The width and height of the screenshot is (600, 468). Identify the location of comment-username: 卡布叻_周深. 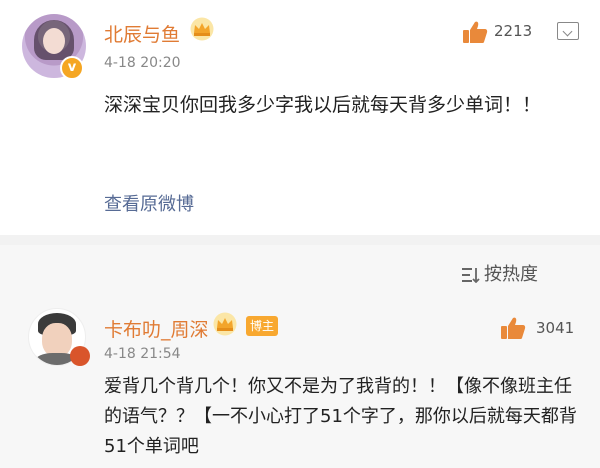
(156, 328).